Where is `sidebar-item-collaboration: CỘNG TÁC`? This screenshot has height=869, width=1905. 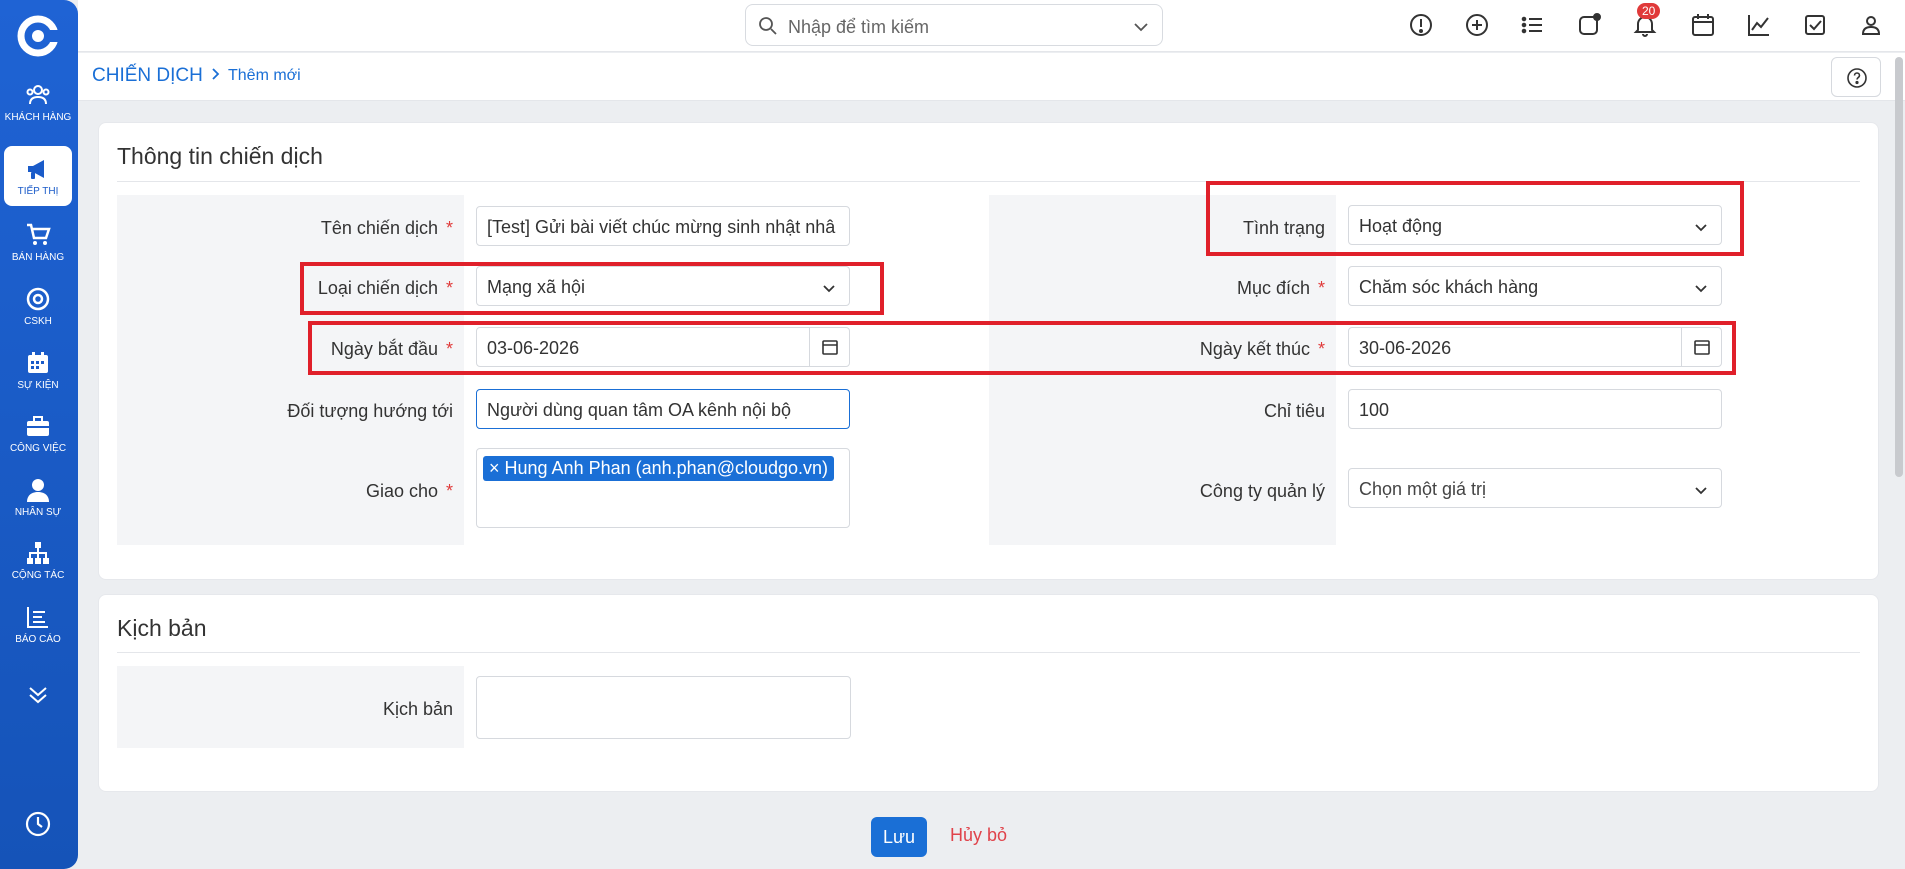
sidebar-item-collaboration: CỘNG TÁC is located at coordinates (38, 560).